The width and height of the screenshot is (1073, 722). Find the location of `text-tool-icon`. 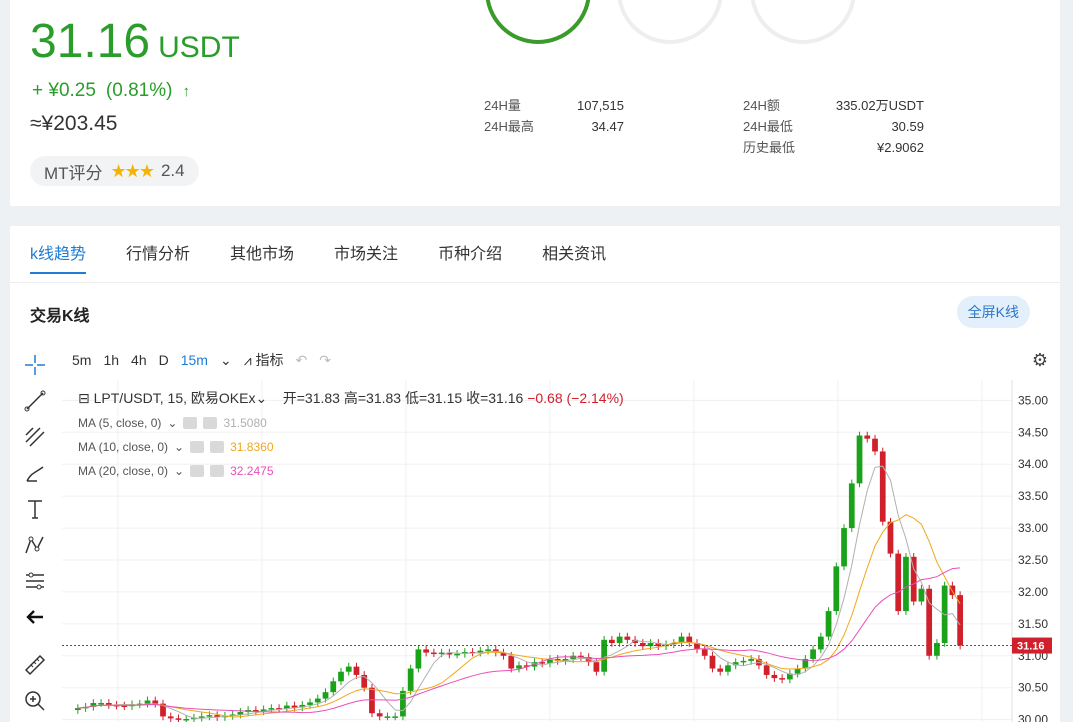

text-tool-icon is located at coordinates (35, 509).